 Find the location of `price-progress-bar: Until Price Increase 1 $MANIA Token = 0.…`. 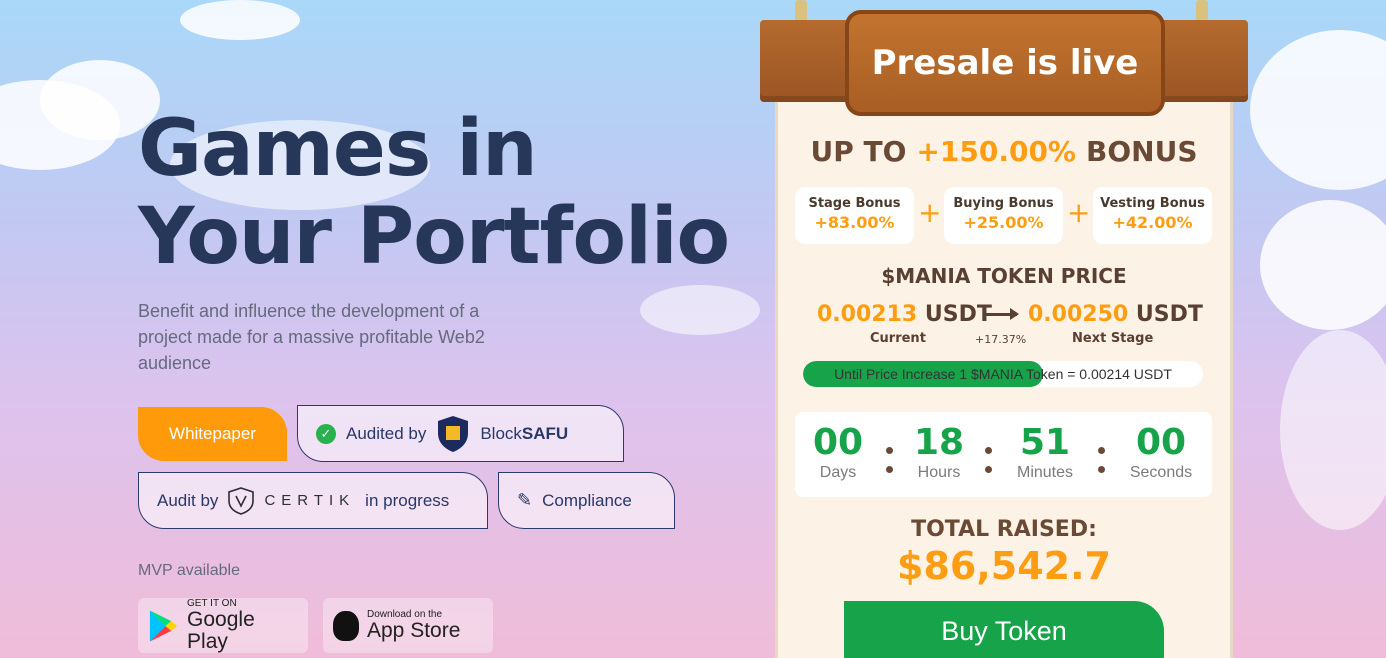

price-progress-bar: Until Price Increase 1 $MANIA Token = 0.… is located at coordinates (1003, 374).